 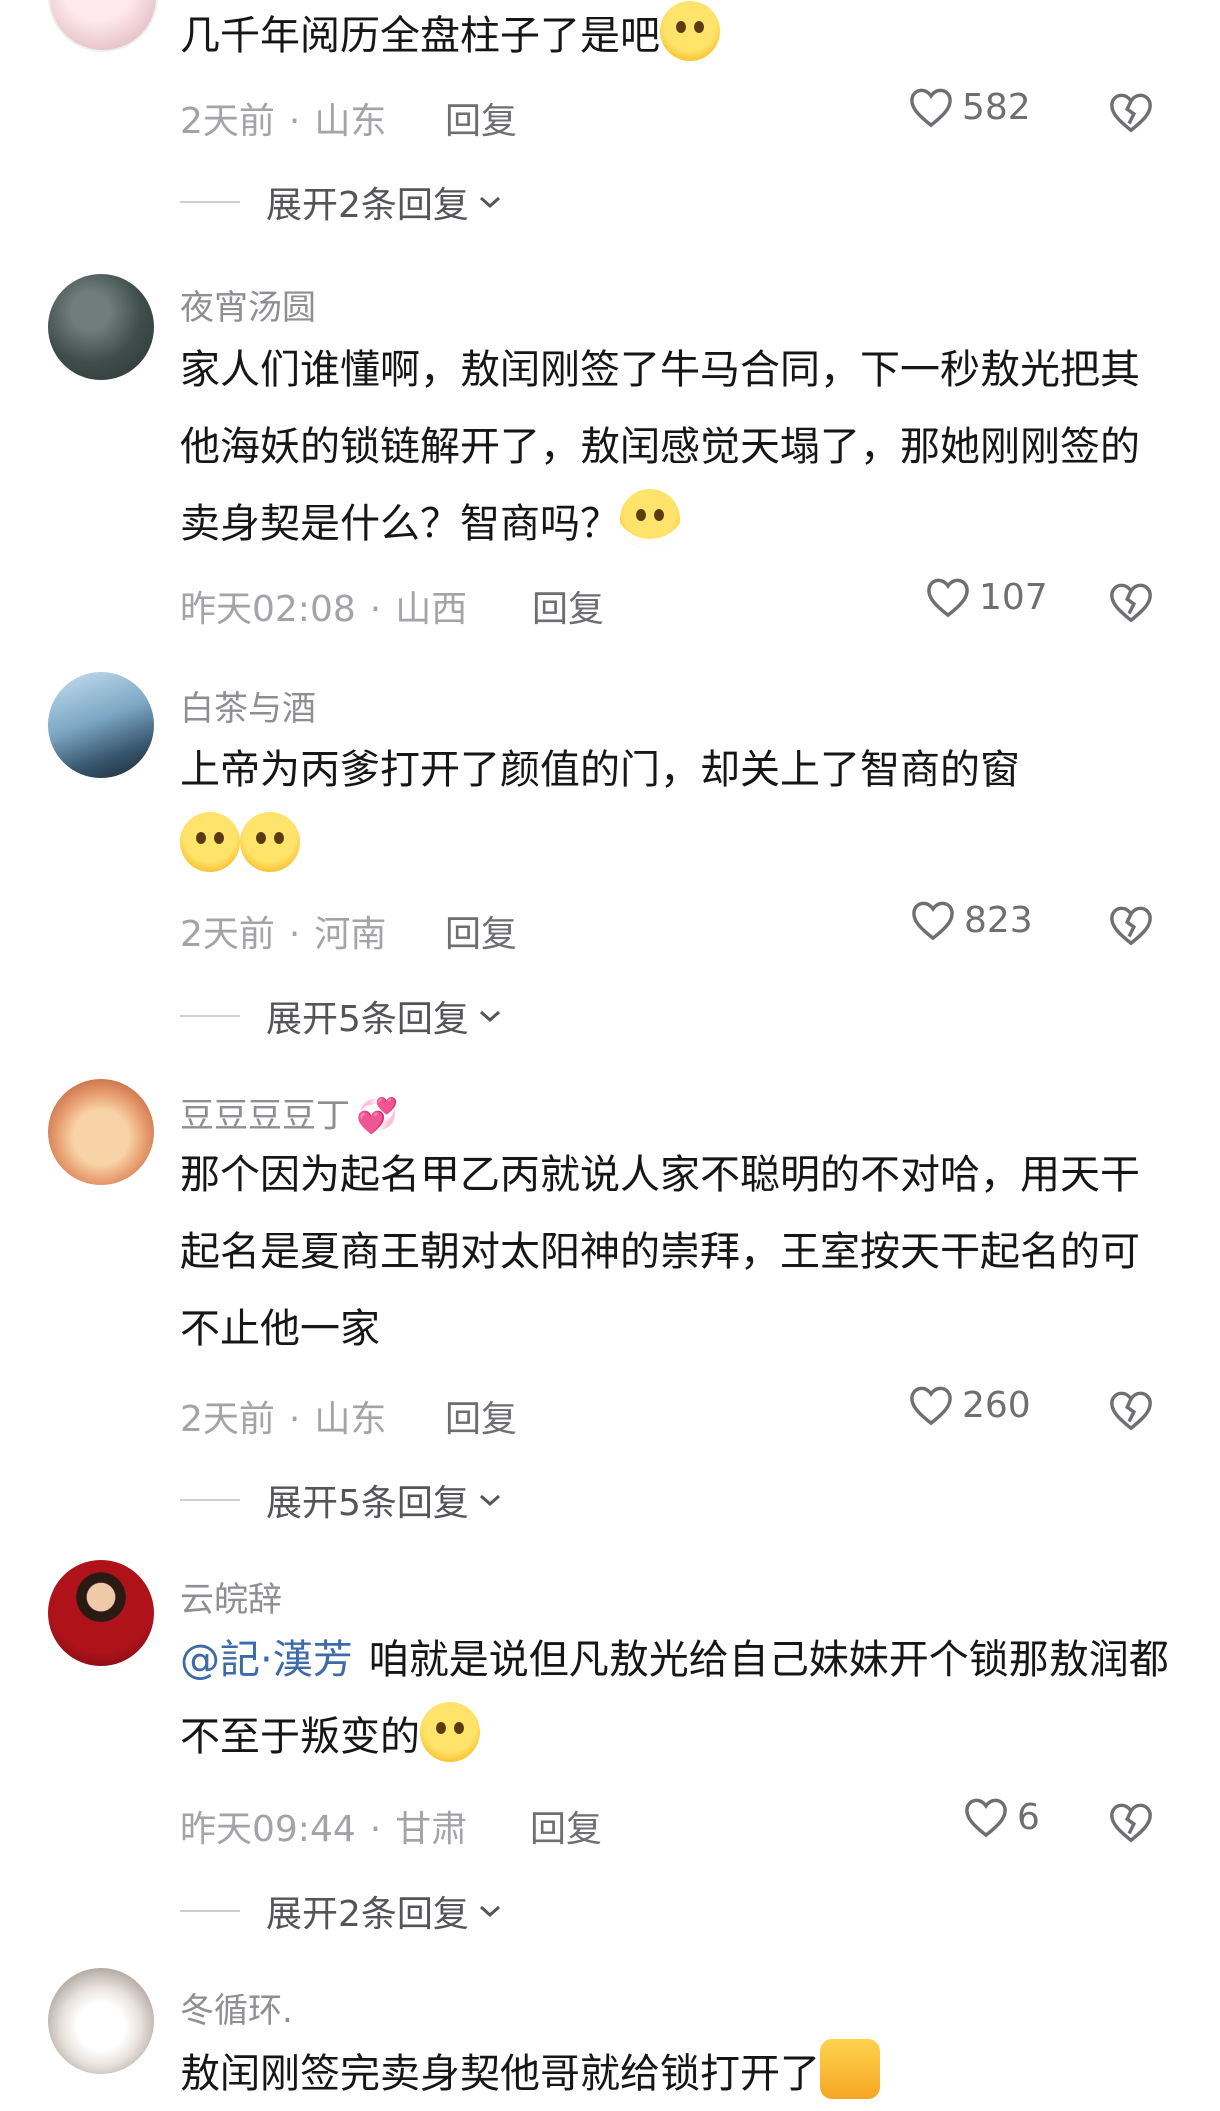 What do you see at coordinates (675, 1699) in the screenshot?
I see `comment-body: @記·漢芳 咱就是说但凡敖光给自己妹妹开个锁那敖润都不至于叛变的` at bounding box center [675, 1699].